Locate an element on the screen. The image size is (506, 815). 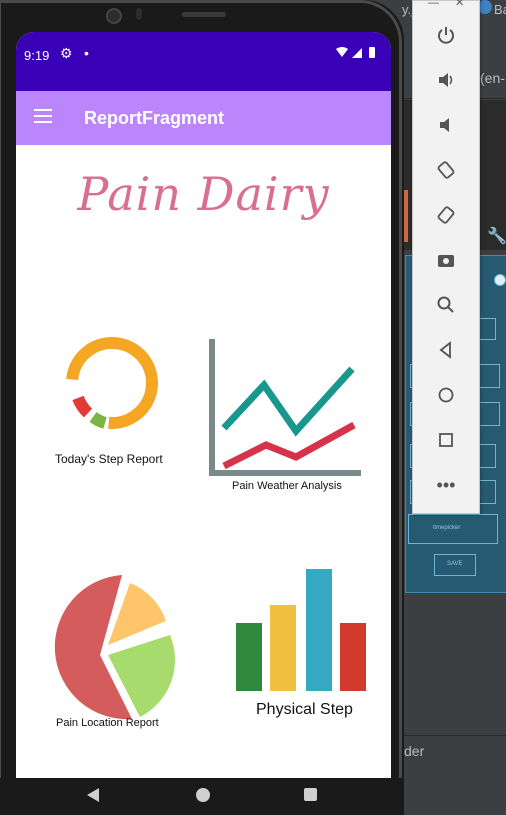
power-icon is located at coordinates (446, 35).